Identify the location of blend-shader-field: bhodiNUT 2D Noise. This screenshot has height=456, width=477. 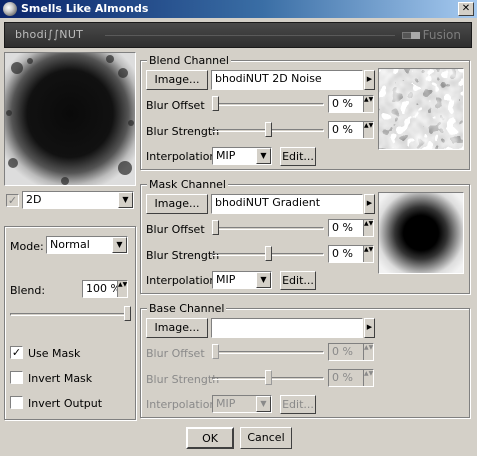
(287, 80).